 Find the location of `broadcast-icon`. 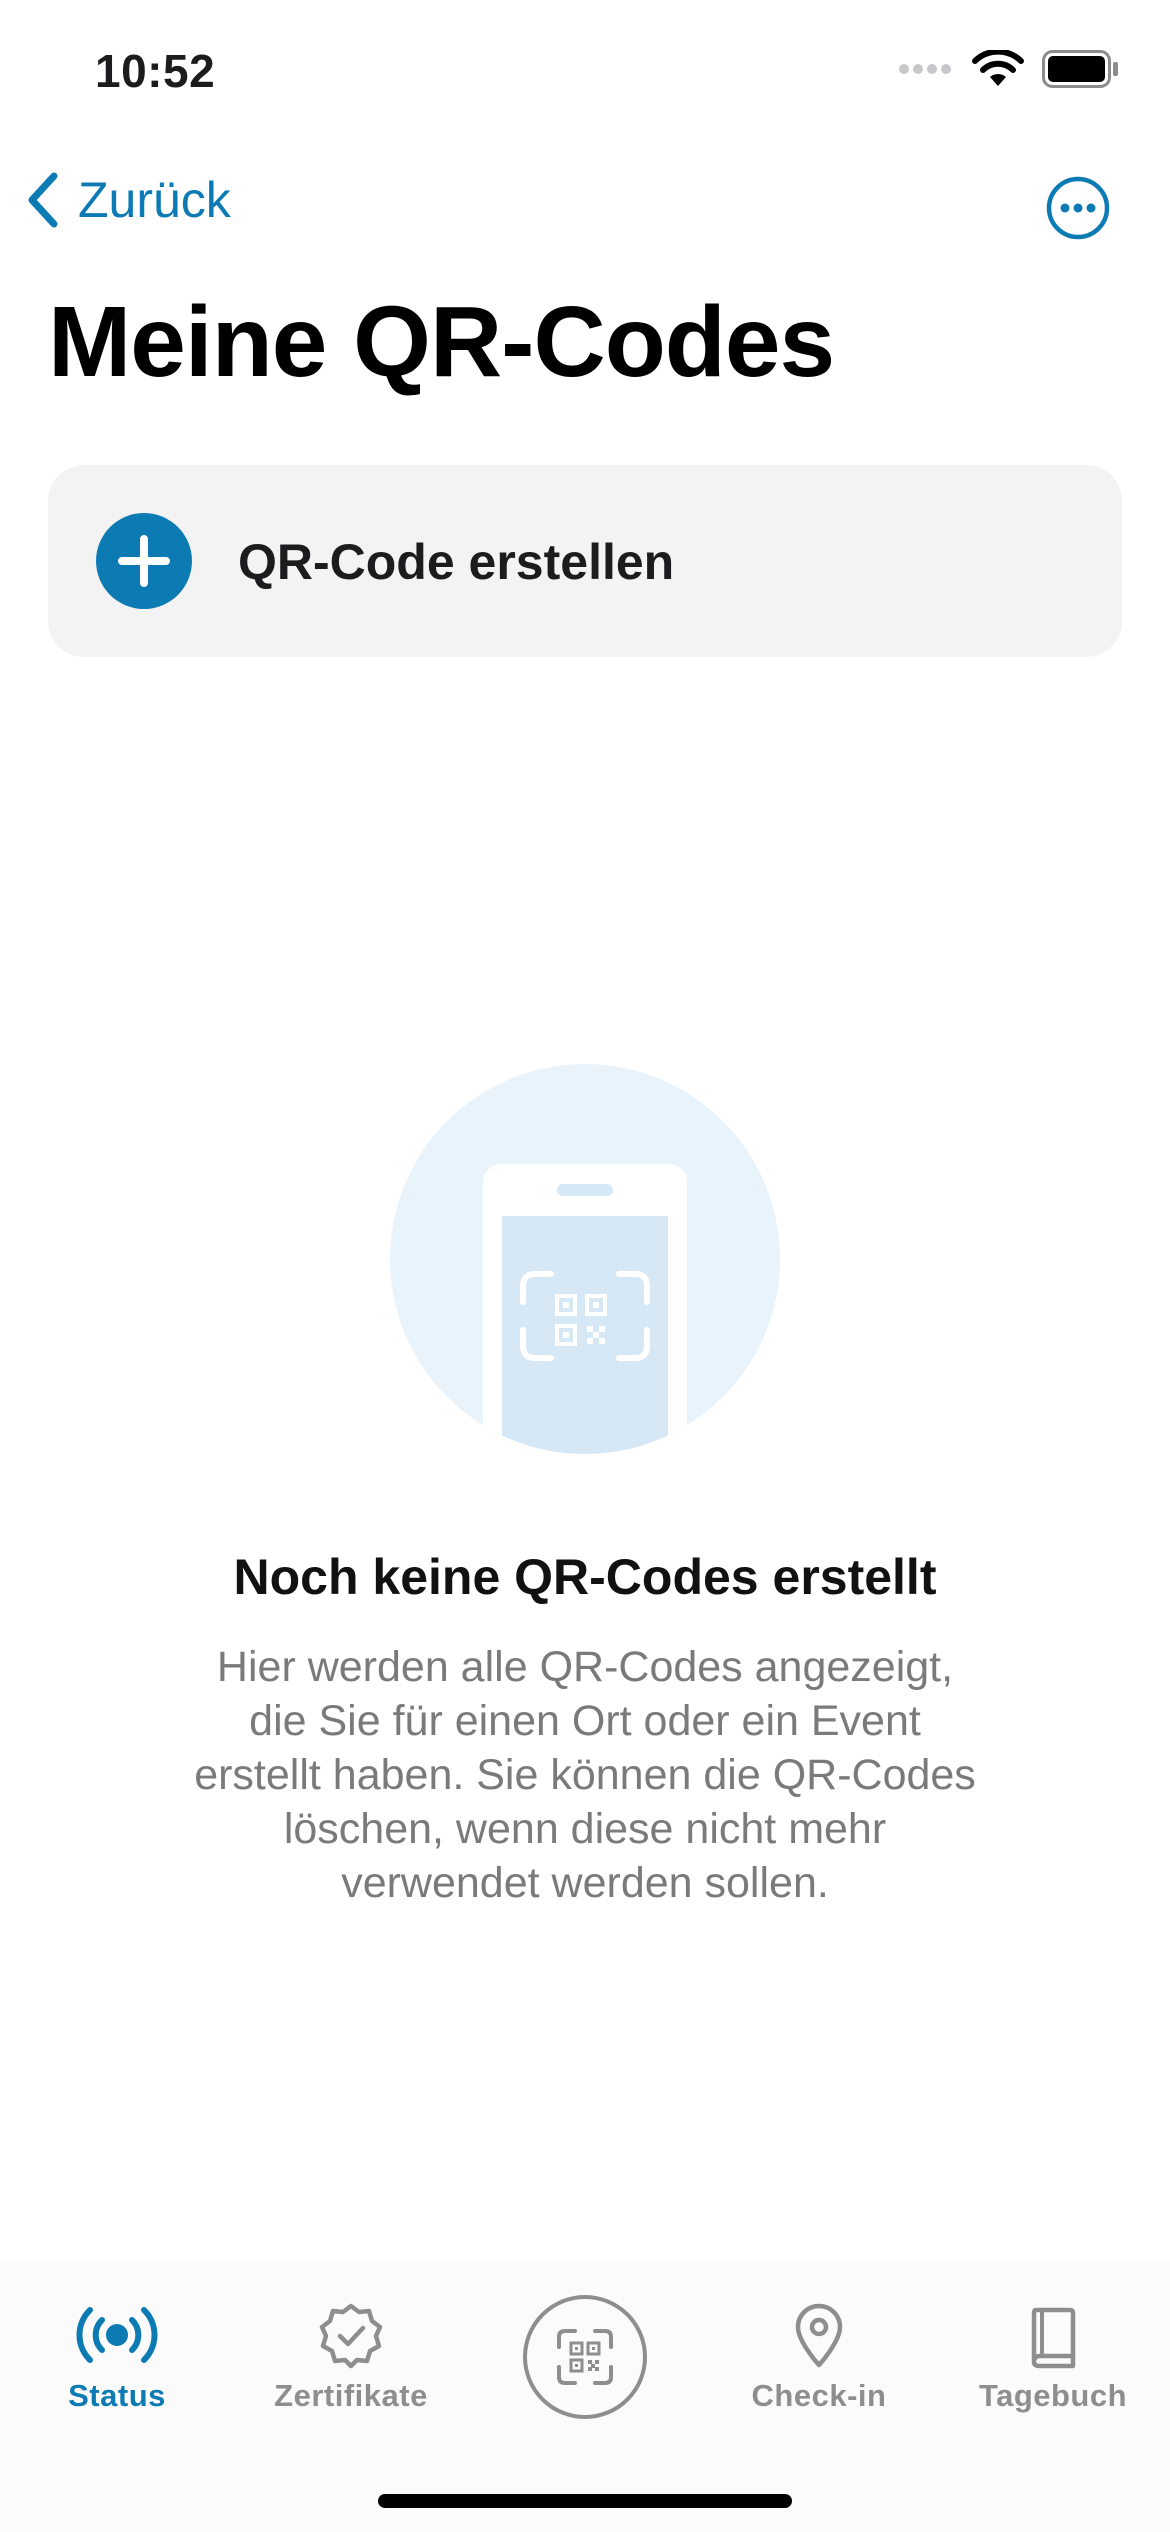

broadcast-icon is located at coordinates (117, 2335).